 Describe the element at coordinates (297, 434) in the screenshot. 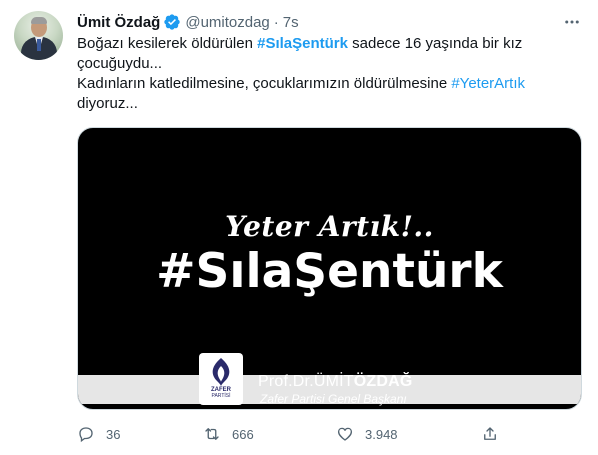

I see `tweet-actions: 36 666 3.948` at that location.